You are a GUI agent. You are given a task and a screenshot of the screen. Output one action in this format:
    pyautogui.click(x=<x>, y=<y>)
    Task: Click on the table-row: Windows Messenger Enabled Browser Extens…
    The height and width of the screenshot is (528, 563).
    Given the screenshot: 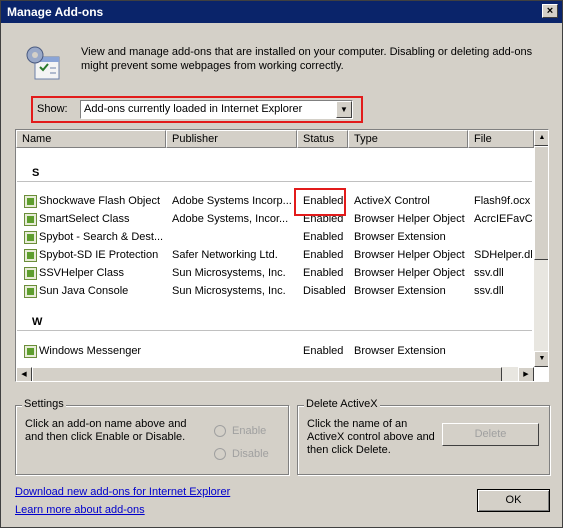 What is the action you would take?
    pyautogui.click(x=274, y=352)
    